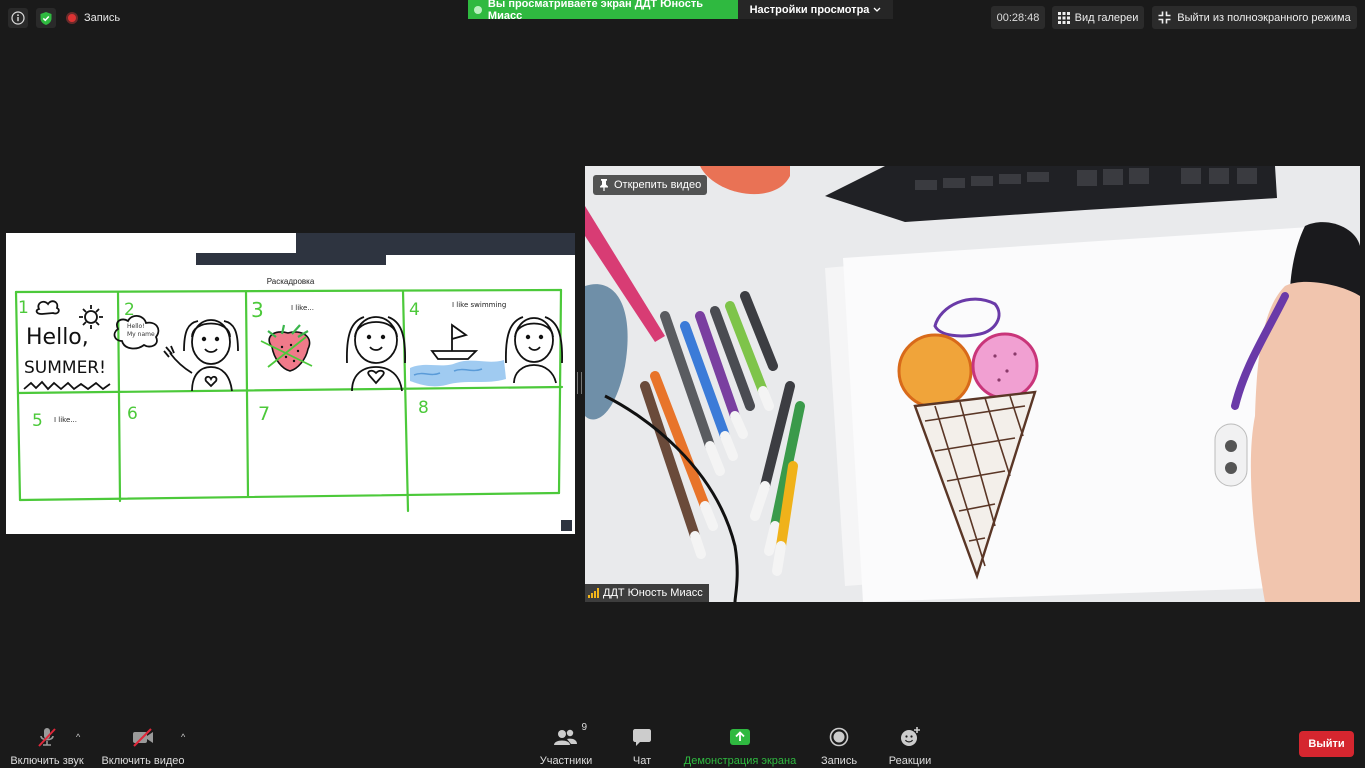  Describe the element at coordinates (809, 9) in the screenshot. I see `view-settings-label: Настройки просмотра` at that location.